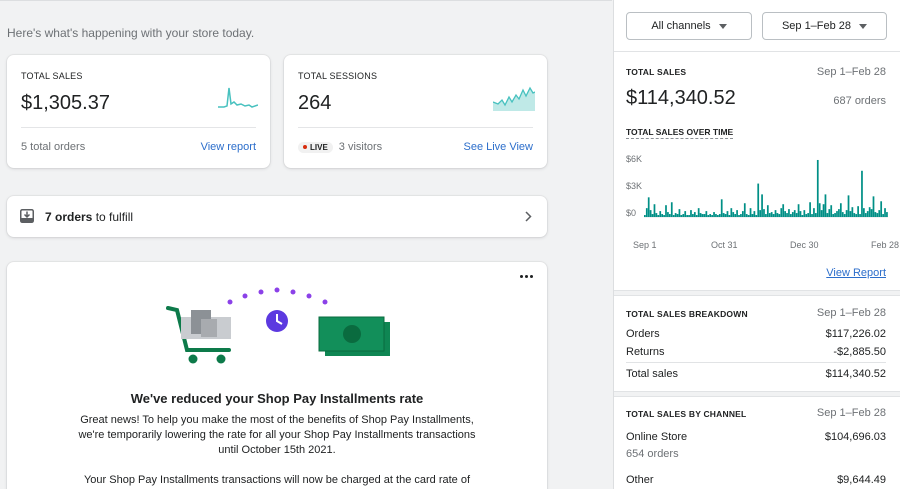 The image size is (900, 489). I want to click on fulfill-icon, so click(27, 216).